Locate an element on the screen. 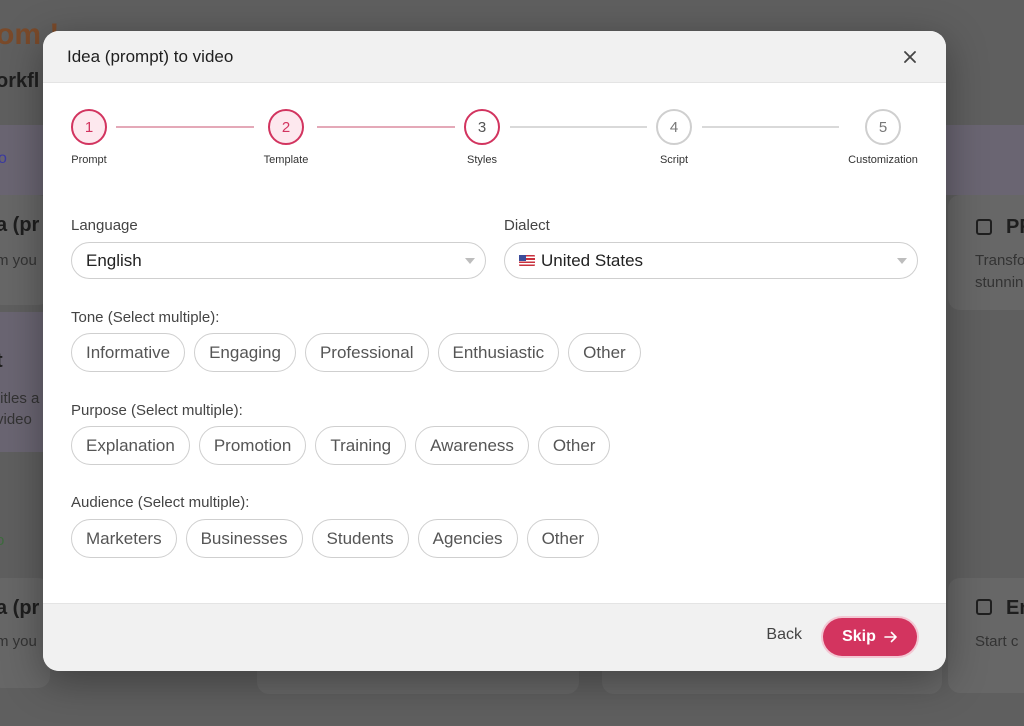  bg-workflow-heading: orkfl is located at coordinates (20, 81).